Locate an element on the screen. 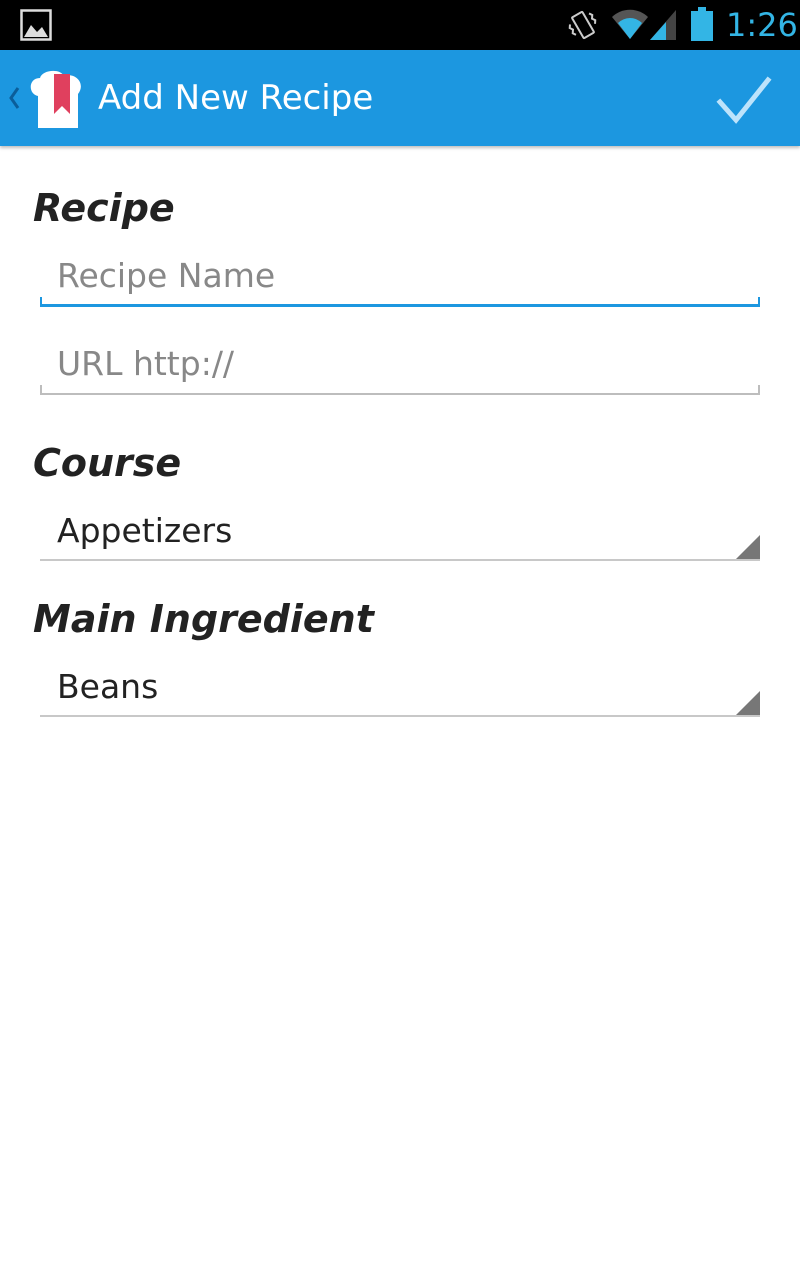 The height and width of the screenshot is (1280, 800). gallery-icon is located at coordinates (36, 25).